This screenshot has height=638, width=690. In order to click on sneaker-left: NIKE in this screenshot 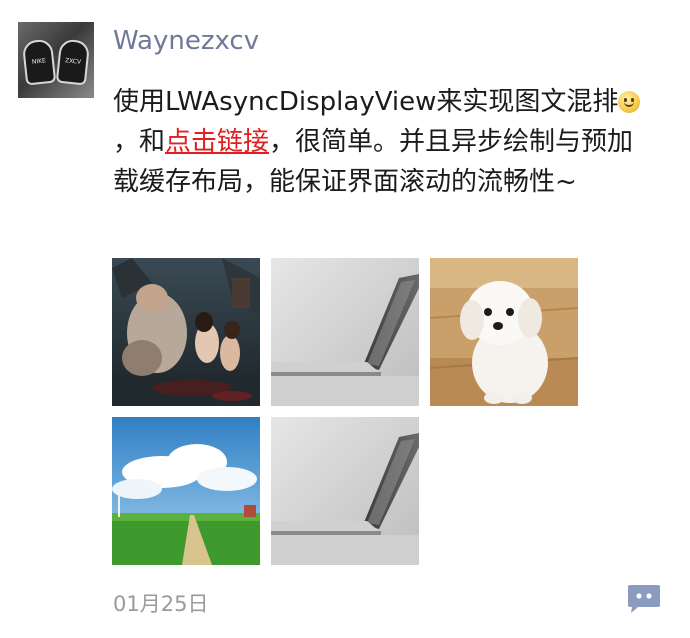, I will do `click(39, 62)`.